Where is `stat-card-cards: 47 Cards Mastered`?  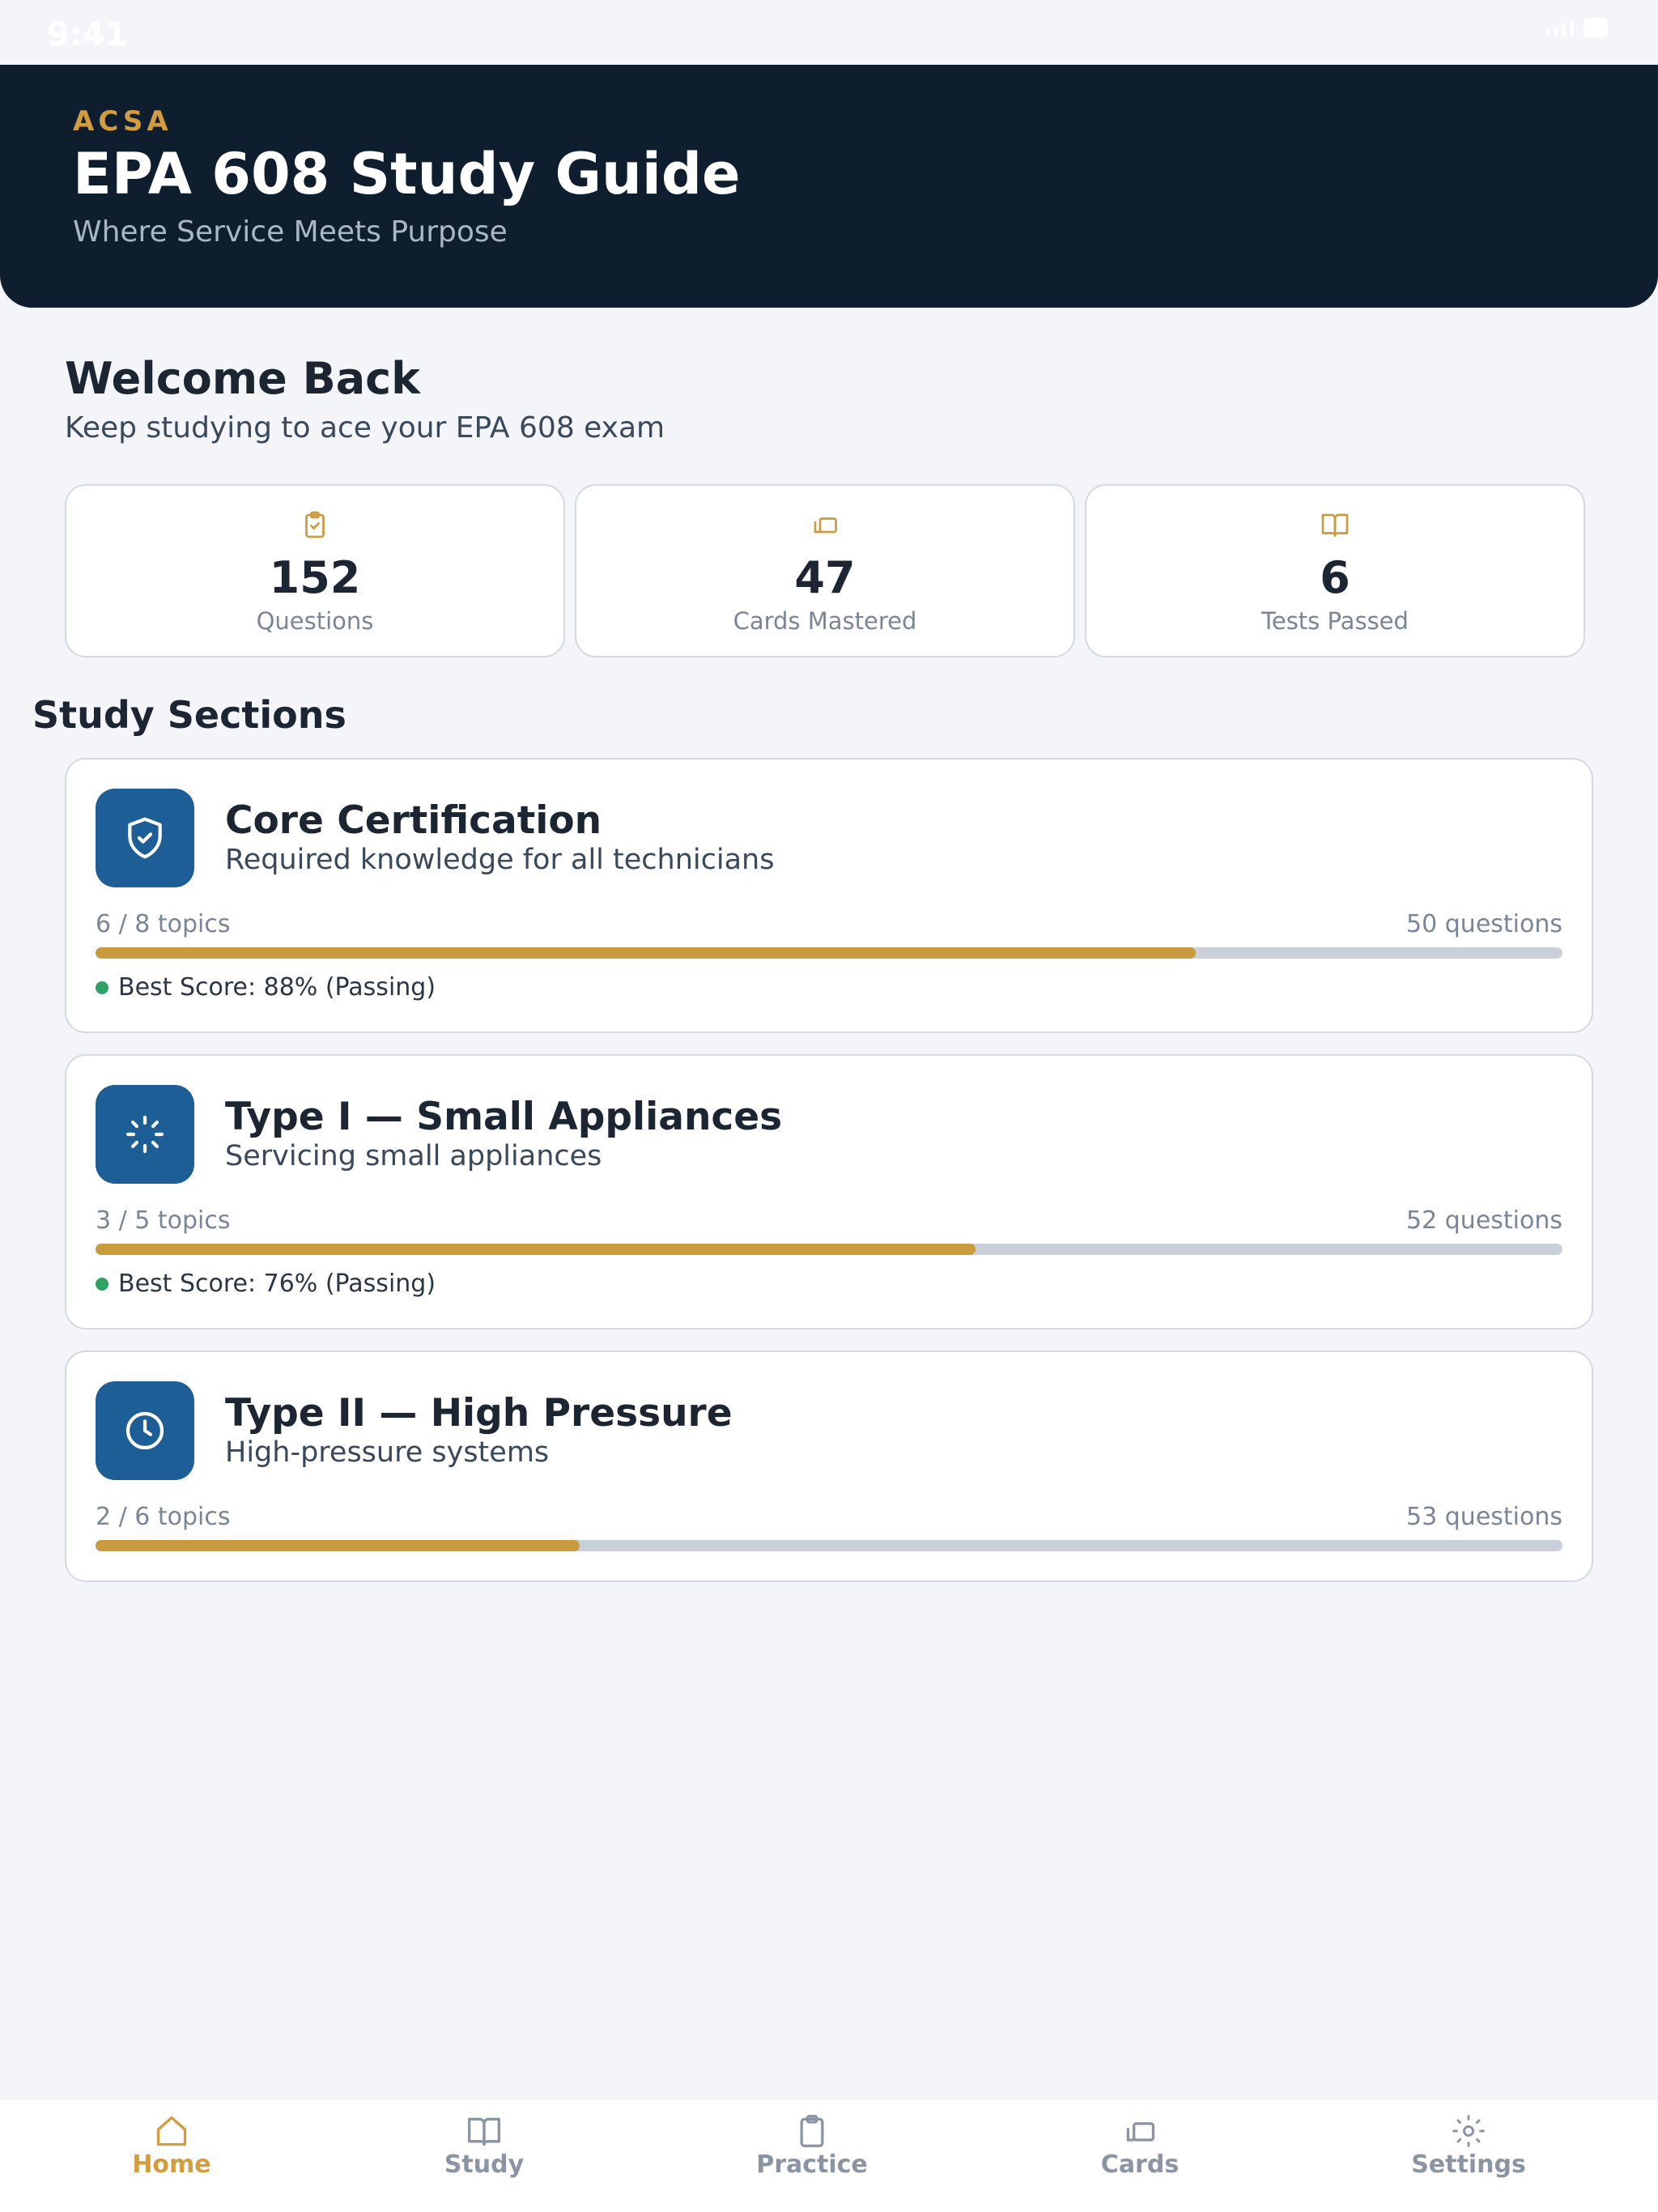
stat-card-cards: 47 Cards Mastered is located at coordinates (825, 570).